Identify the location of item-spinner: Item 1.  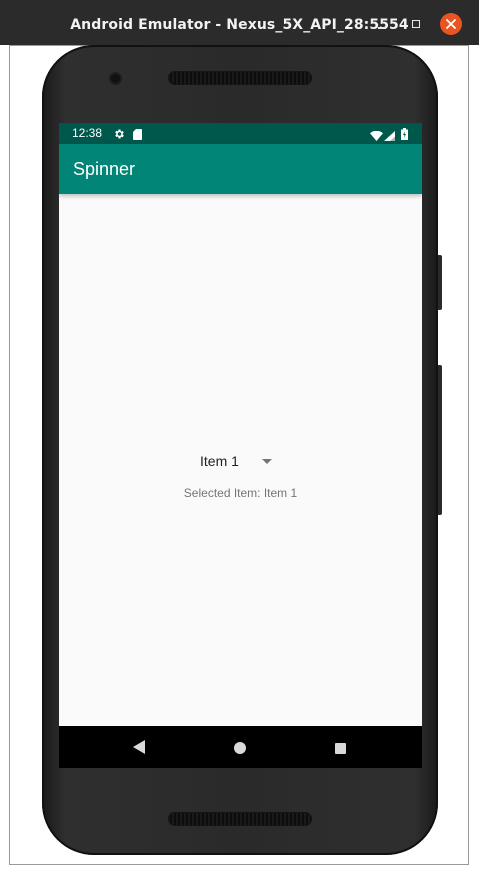
(240, 460).